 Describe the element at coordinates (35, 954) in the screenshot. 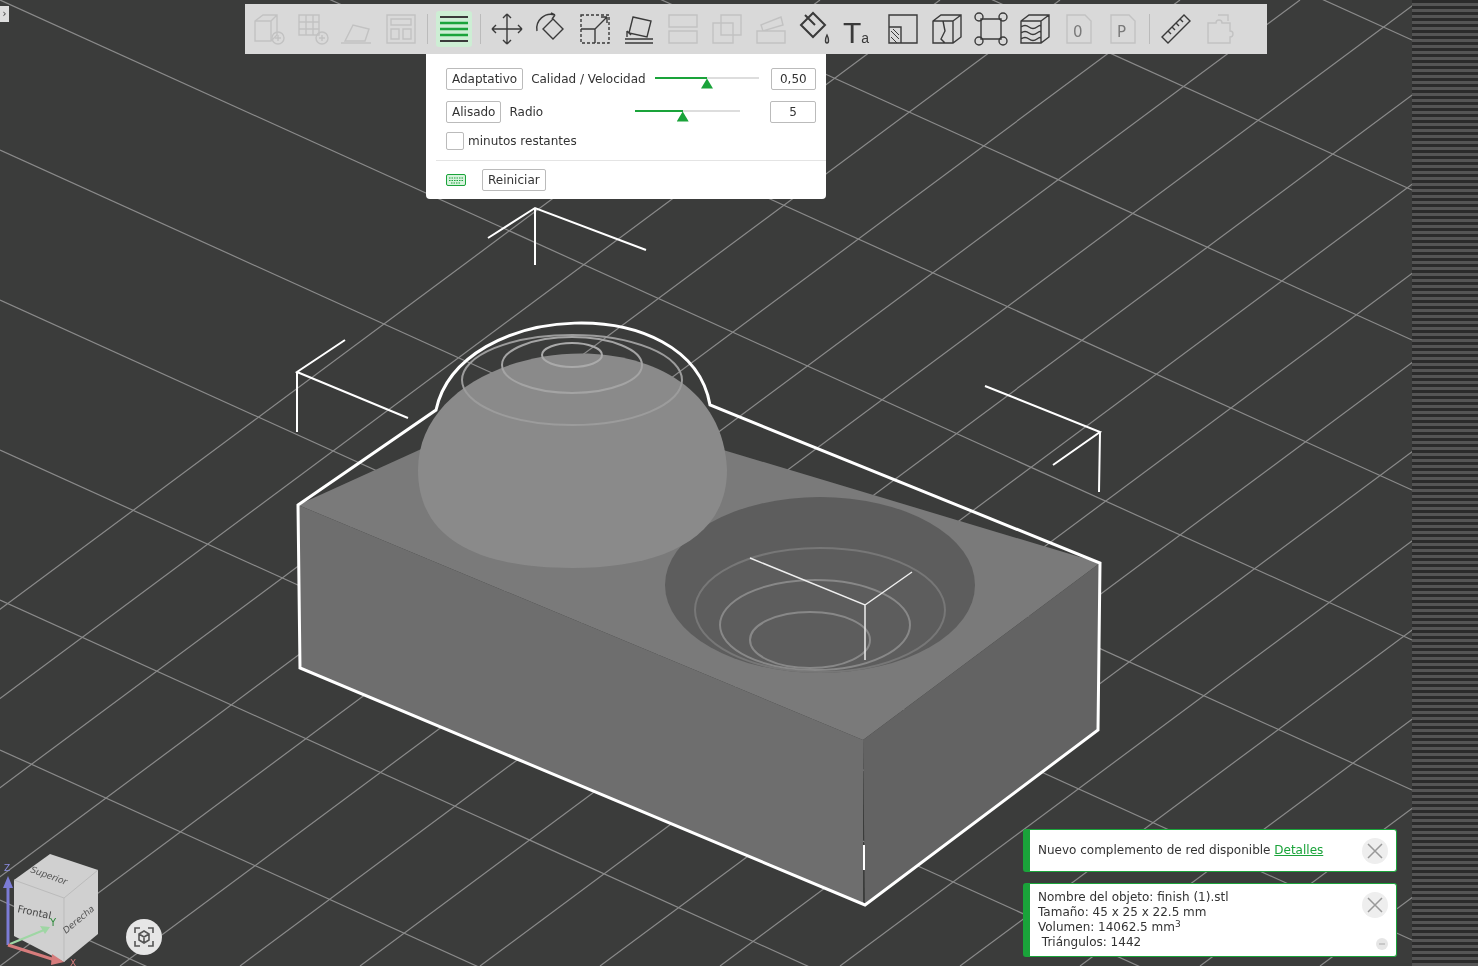

I see `x-axis` at that location.